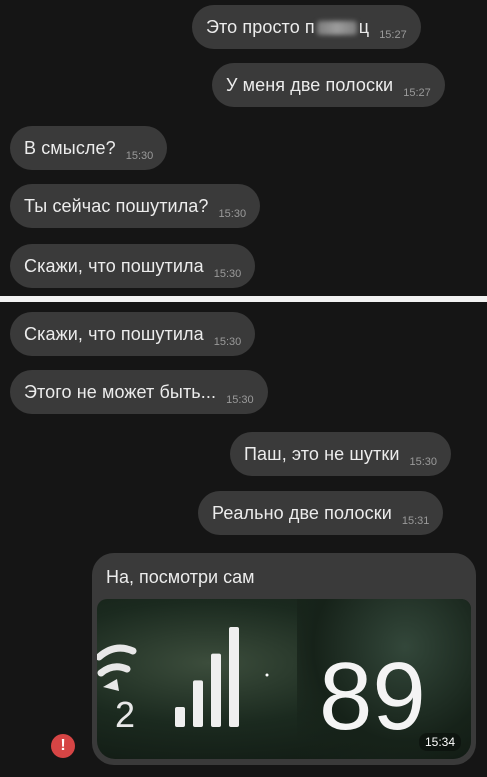  I want to click on message-text: Паш, это не шутки, so click(322, 453).